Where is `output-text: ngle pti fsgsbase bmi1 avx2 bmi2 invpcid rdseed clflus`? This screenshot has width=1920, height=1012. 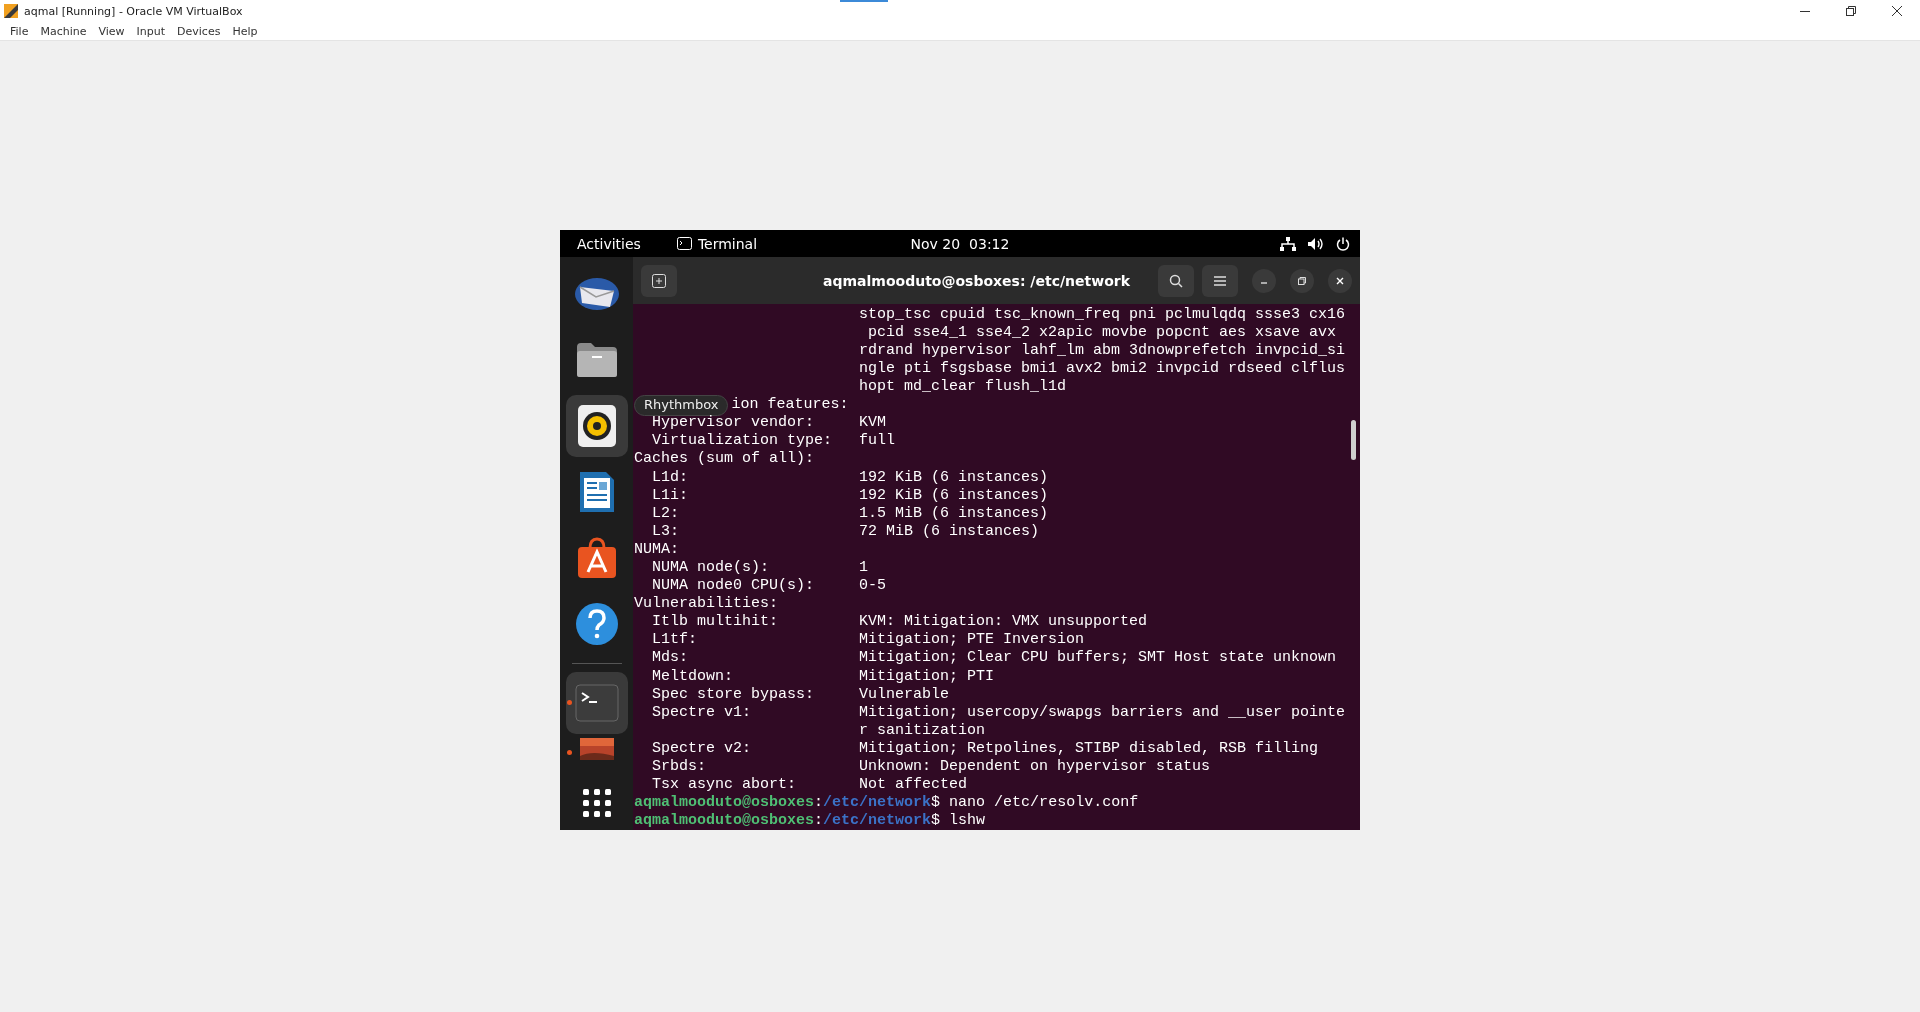
output-text: ngle pti fsgsbase bmi1 avx2 bmi2 invpcid rdseed clflus is located at coordinates (1102, 369).